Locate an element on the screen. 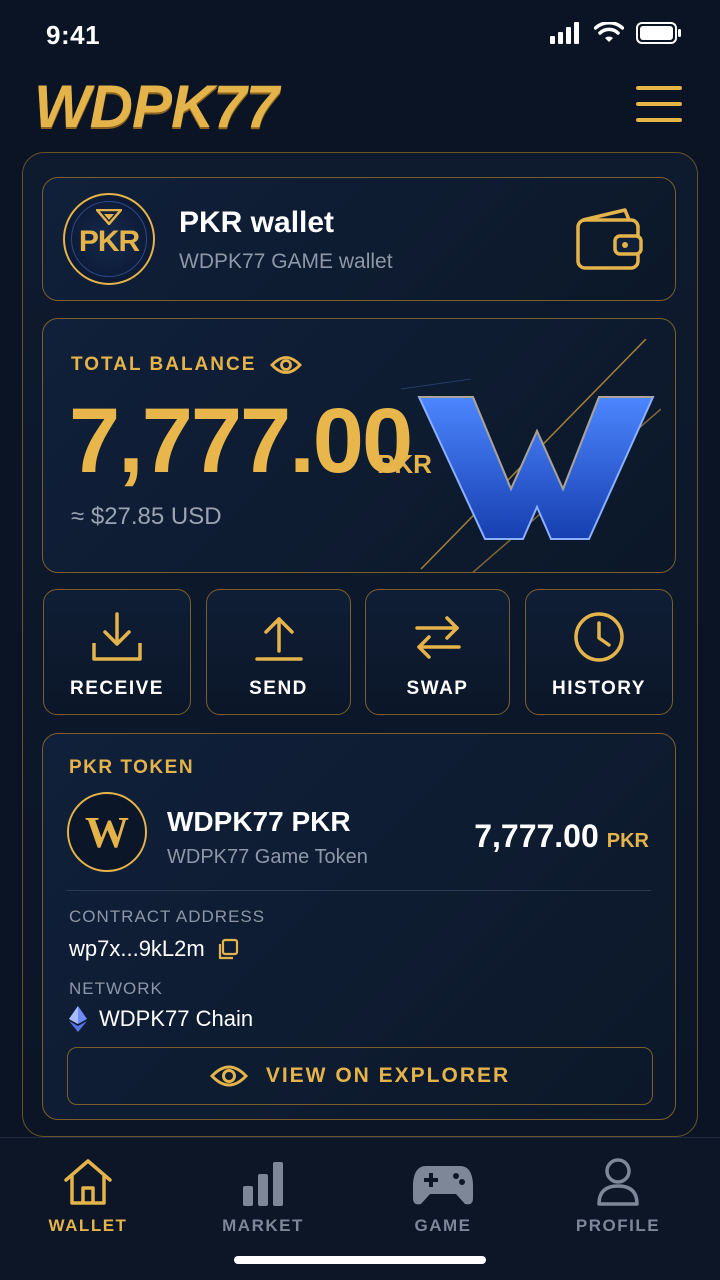 Image resolution: width=720 pixels, height=1280 pixels. status-bar: 9:41 is located at coordinates (360, 35).